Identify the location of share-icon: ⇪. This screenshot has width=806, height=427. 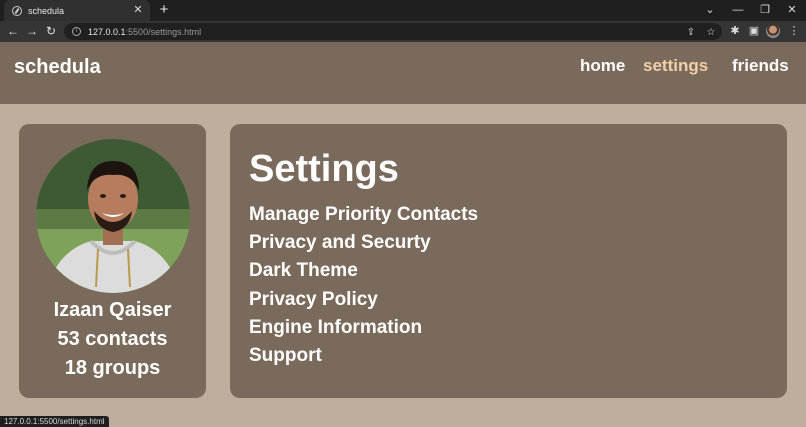
(691, 33).